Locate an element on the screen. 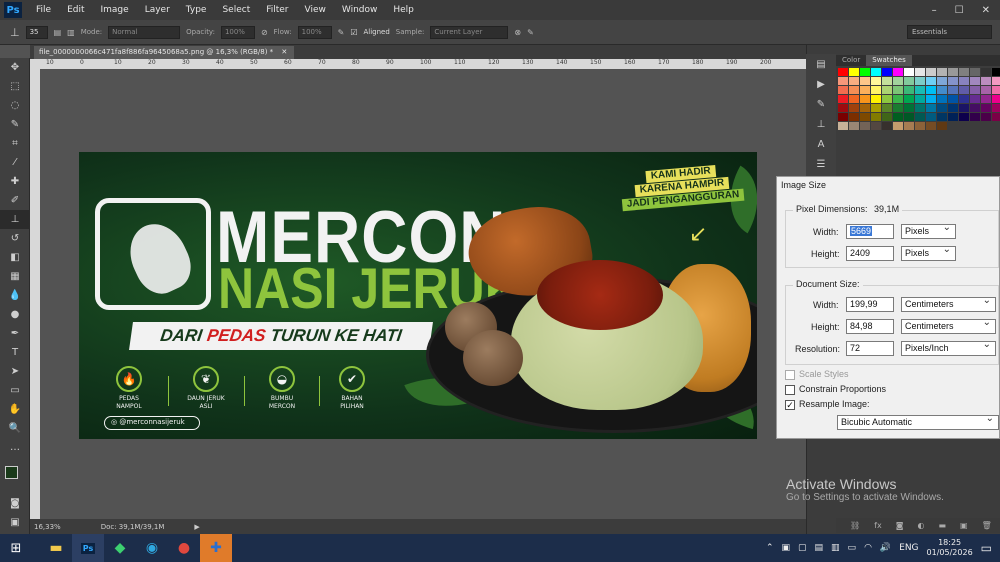 This screenshot has height=562, width=1000. eyedropper-tool-icon: ⁄ is located at coordinates (15, 162).